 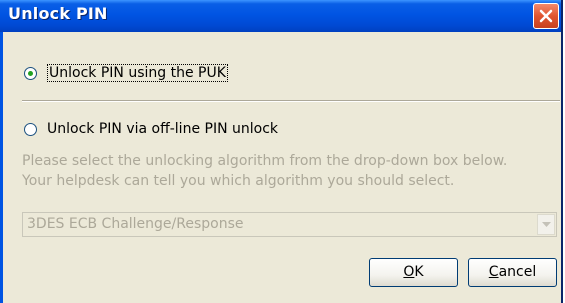 What do you see at coordinates (493, 272) in the screenshot?
I see `cancel-mnemonic: C` at bounding box center [493, 272].